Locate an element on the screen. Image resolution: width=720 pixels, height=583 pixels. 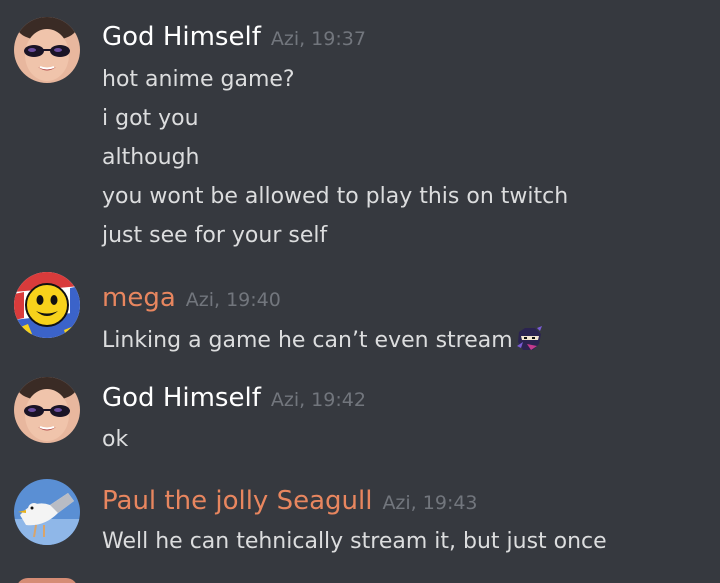
message-text: hot anime game? is located at coordinates (198, 79).